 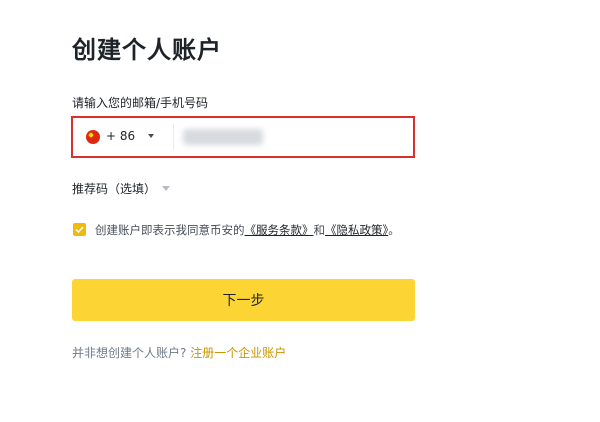 I want to click on agreement-prefix: 创建账户即表示我同意币安的, so click(x=170, y=230).